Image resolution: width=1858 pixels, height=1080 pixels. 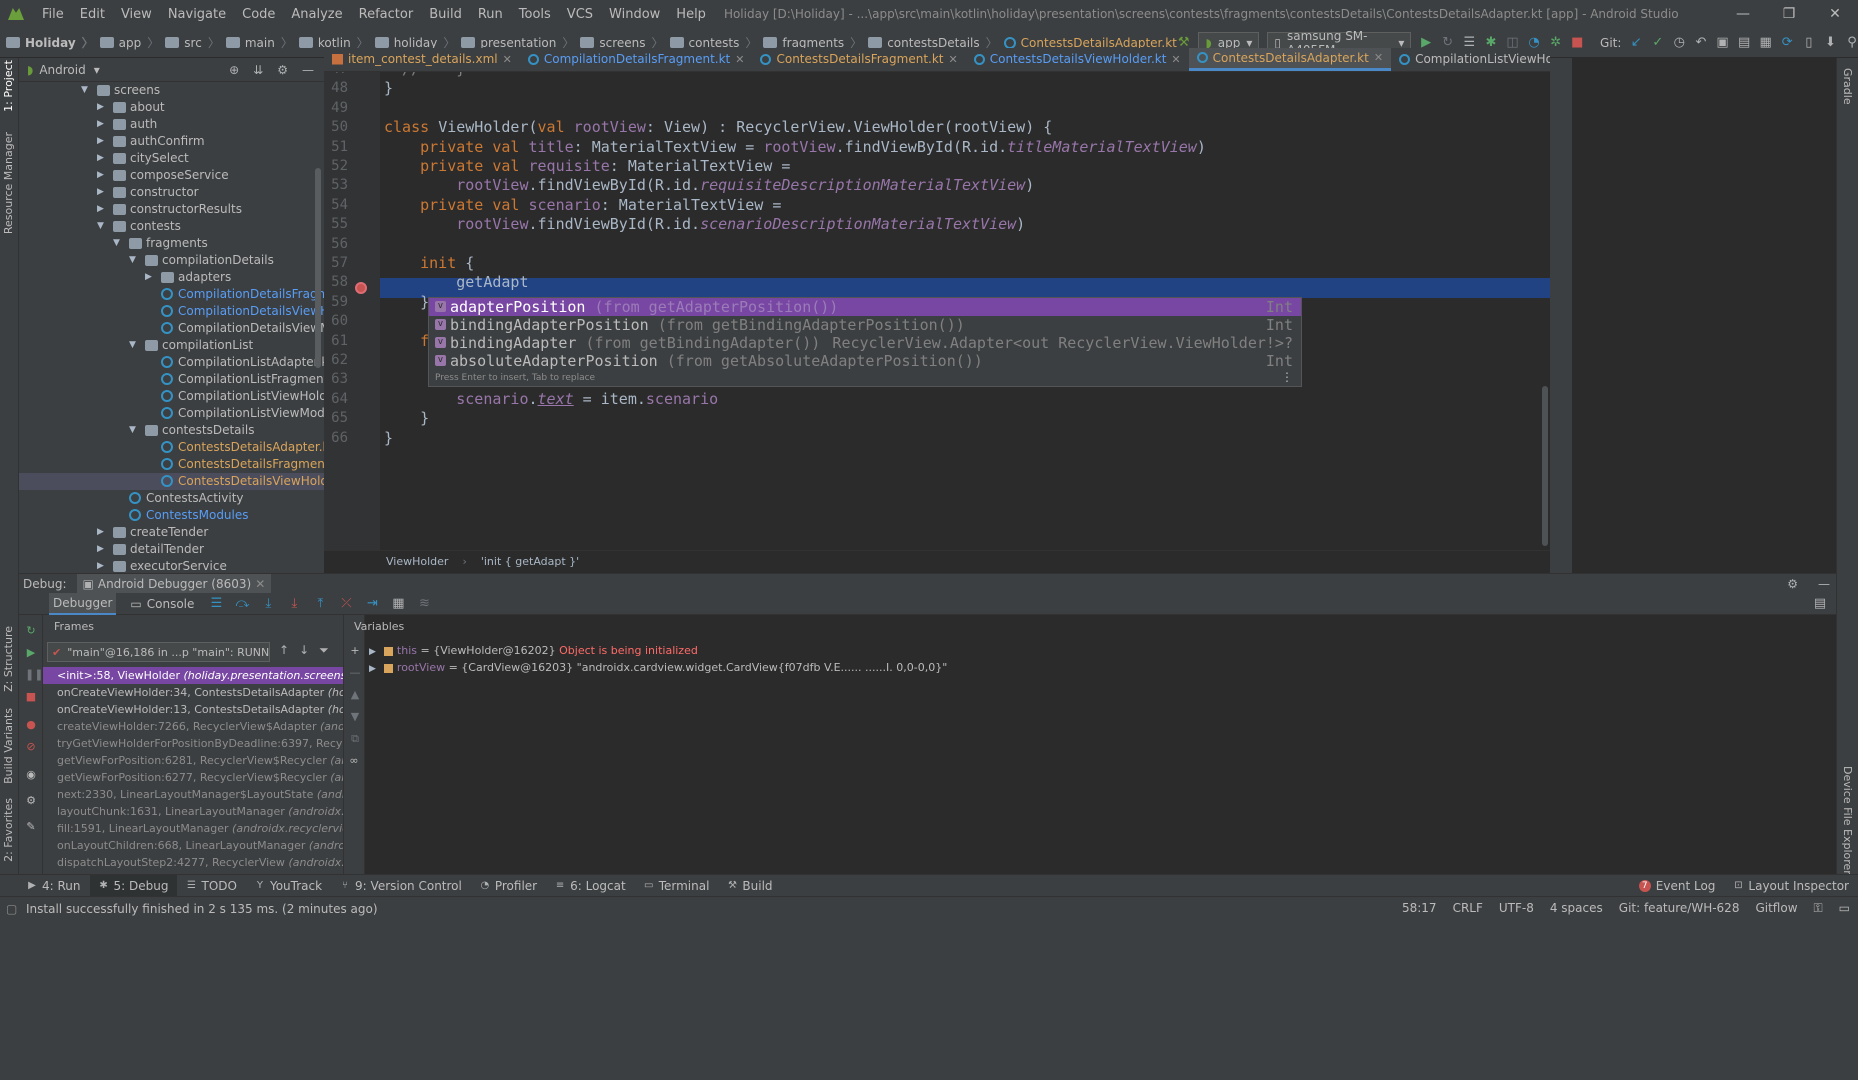 What do you see at coordinates (354, 761) in the screenshot?
I see `glasses-icon: ∞` at bounding box center [354, 761].